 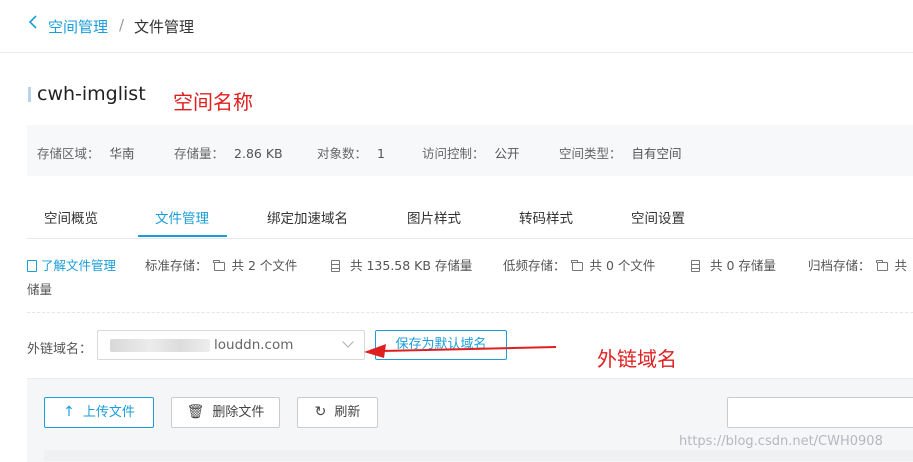 What do you see at coordinates (733, 264) in the screenshot?
I see `low-freq-storage-size: 共 0 存储量` at bounding box center [733, 264].